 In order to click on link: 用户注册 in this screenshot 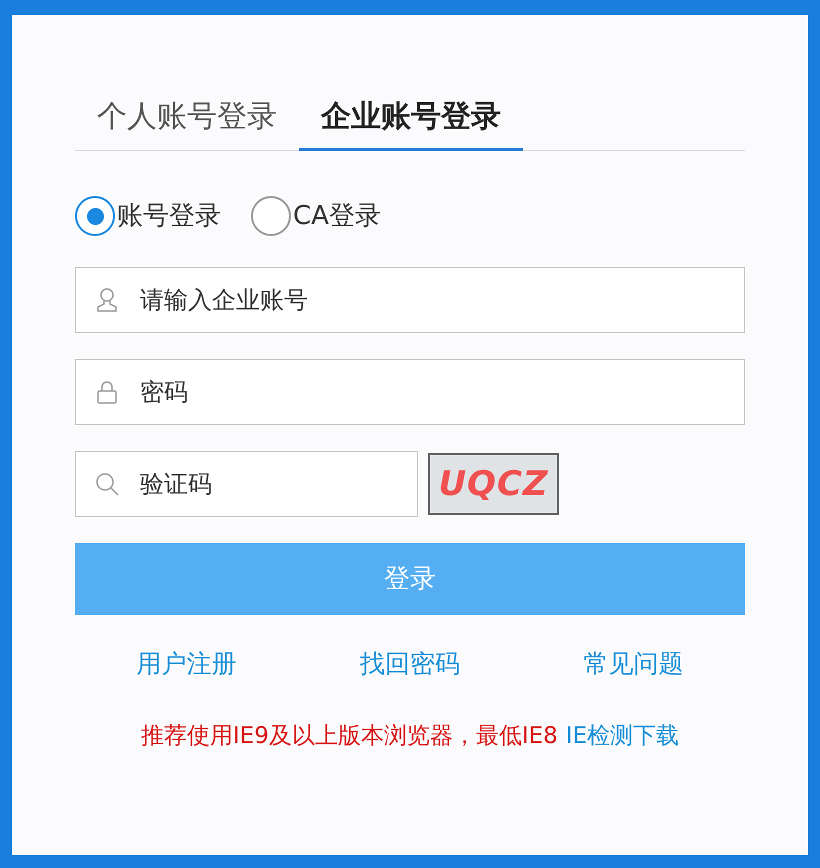, I will do `click(186, 663)`.